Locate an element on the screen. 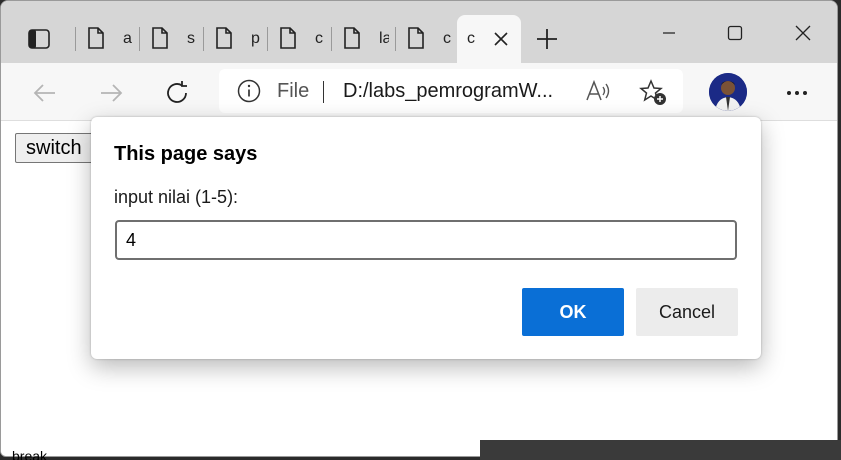 The height and width of the screenshot is (460, 841). prompt-input is located at coordinates (426, 240).